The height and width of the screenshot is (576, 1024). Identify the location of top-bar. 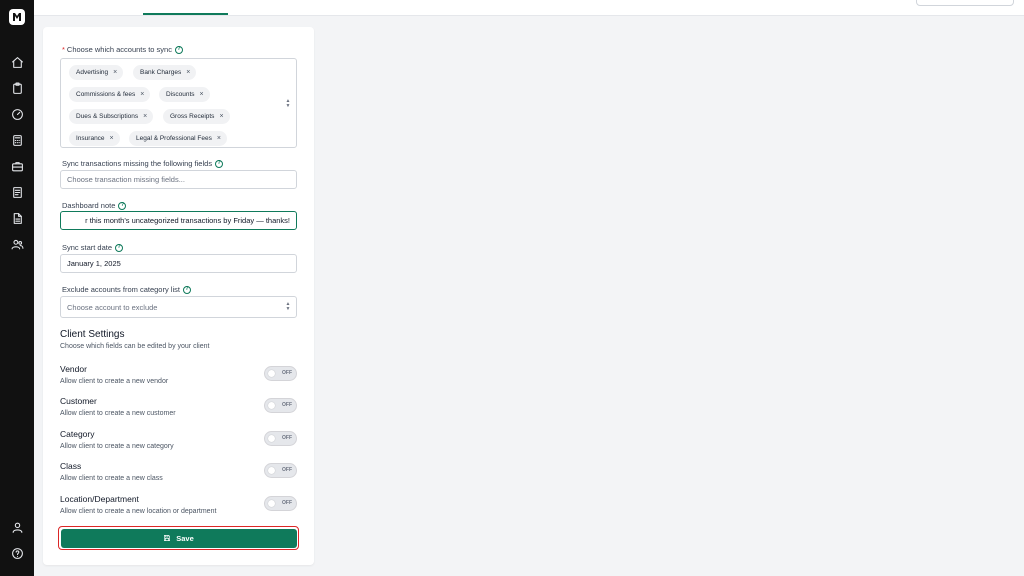
(529, 8).